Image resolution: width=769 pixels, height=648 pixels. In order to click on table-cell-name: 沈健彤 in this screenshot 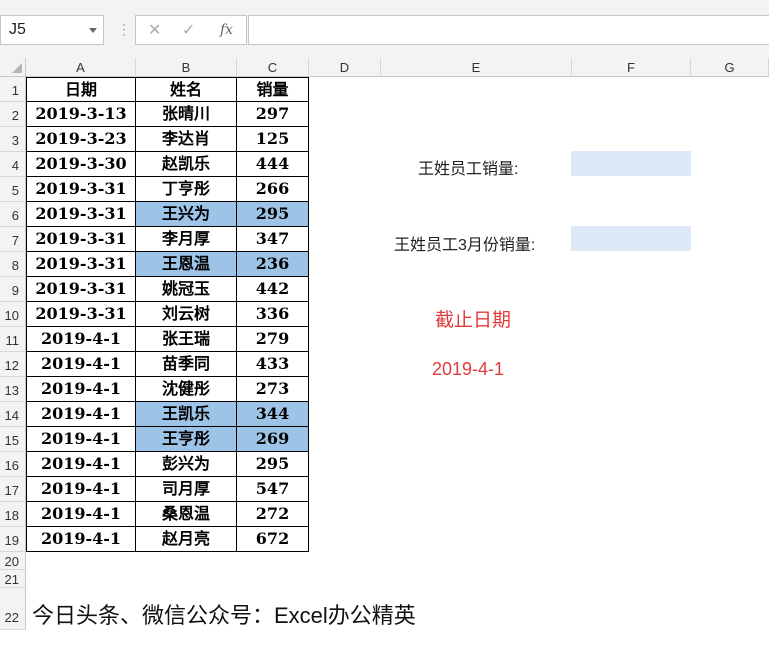, I will do `click(186, 389)`.